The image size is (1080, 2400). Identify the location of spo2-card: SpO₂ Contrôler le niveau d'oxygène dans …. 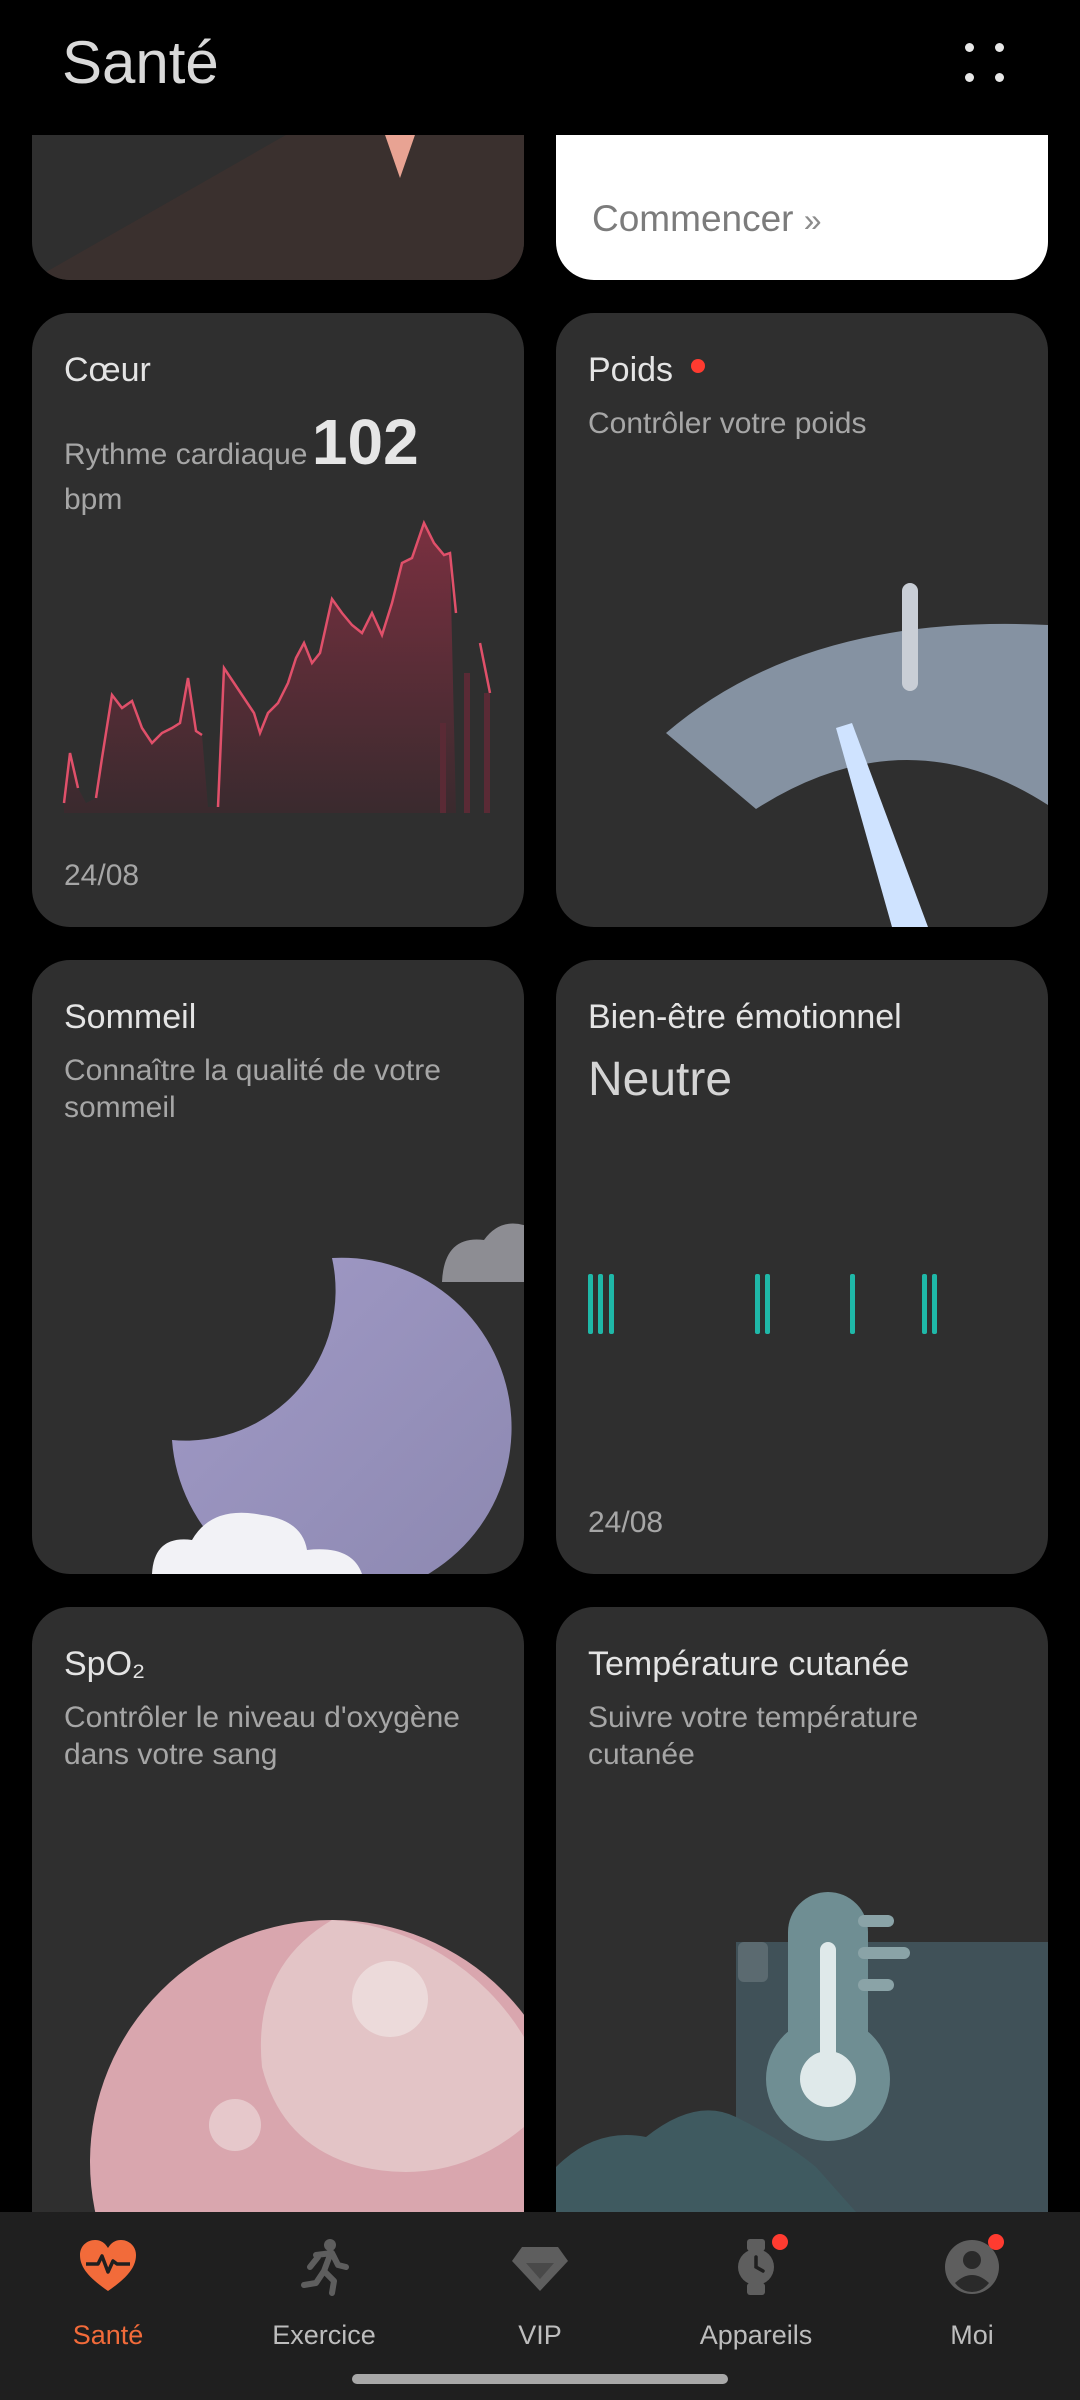
(278, 1909).